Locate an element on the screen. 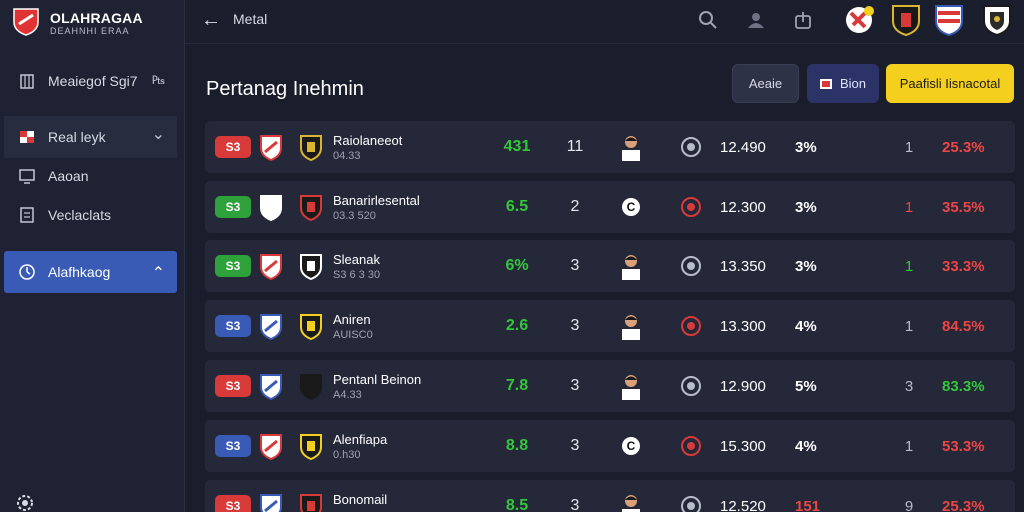 The height and width of the screenshot is (512, 1024). percent-value: 5% is located at coordinates (806, 386).